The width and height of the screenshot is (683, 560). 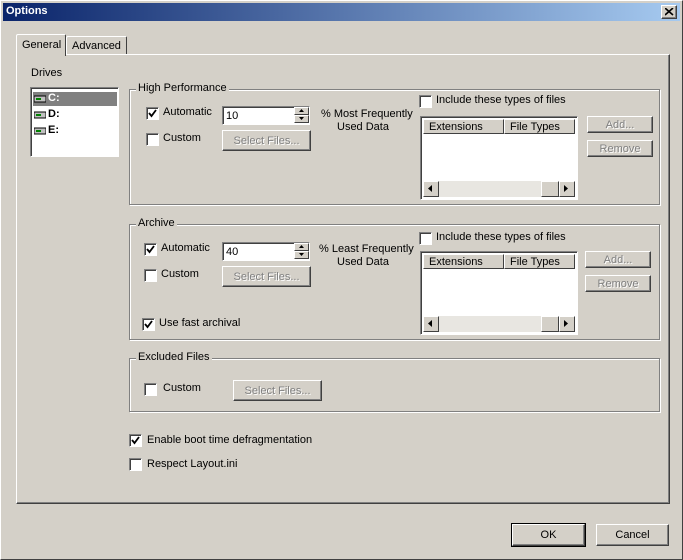 What do you see at coordinates (156, 223) in the screenshot?
I see `archive-label: Archive` at bounding box center [156, 223].